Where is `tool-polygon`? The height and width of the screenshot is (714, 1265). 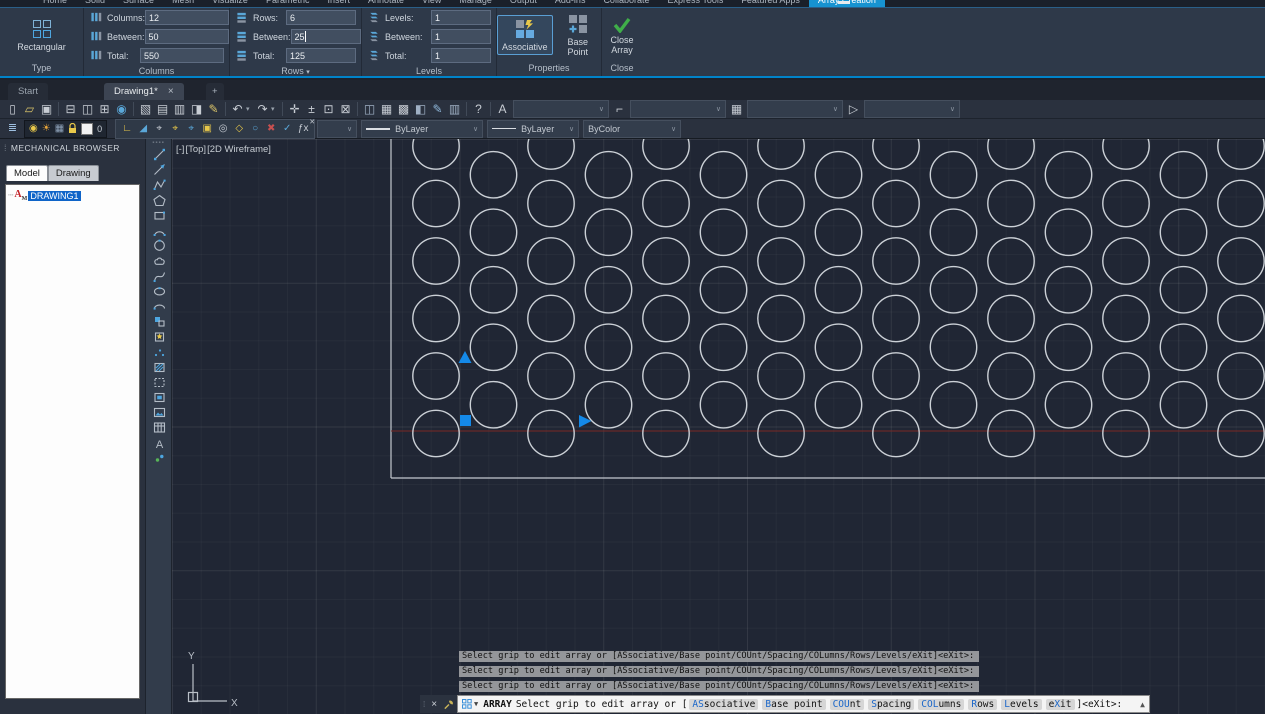
tool-polygon is located at coordinates (159, 200).